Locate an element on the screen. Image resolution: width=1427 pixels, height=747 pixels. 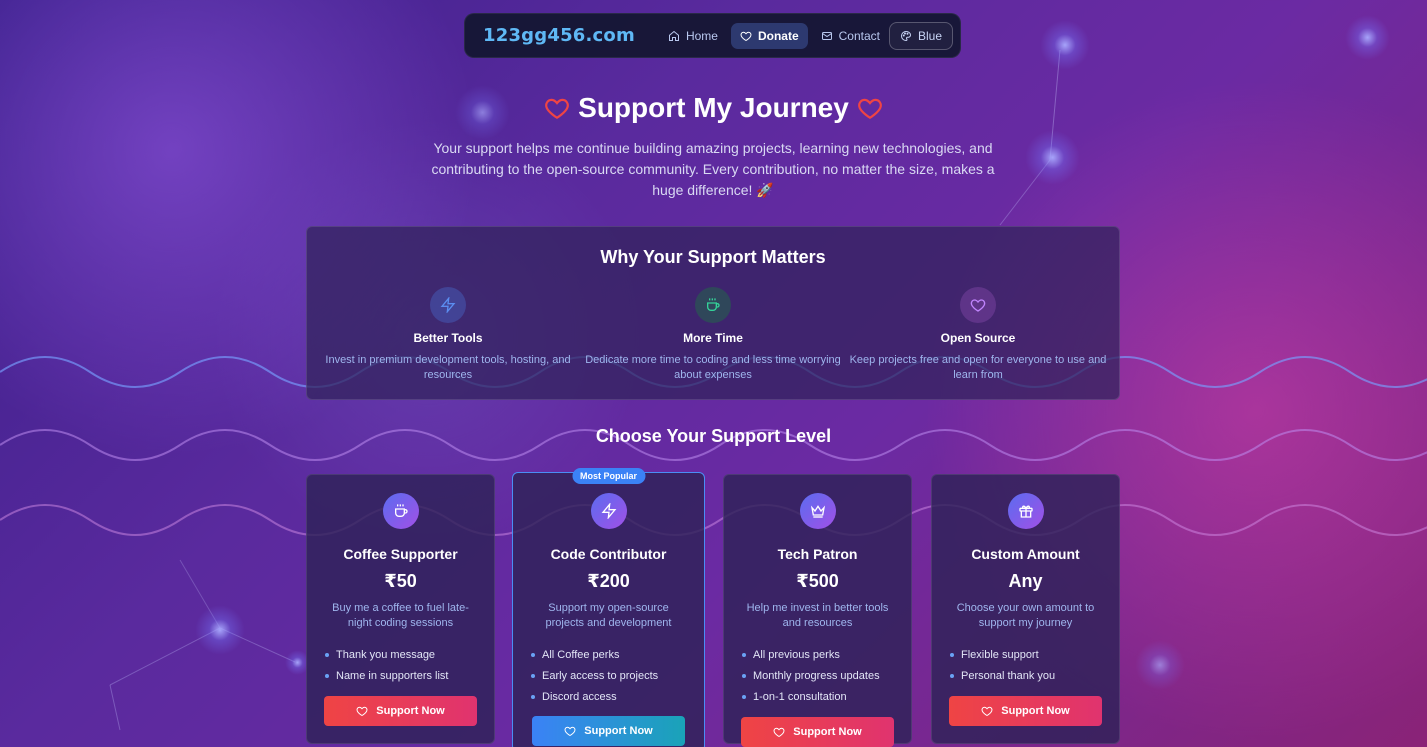
perk-item: All Coffee perks is located at coordinates (617, 658).